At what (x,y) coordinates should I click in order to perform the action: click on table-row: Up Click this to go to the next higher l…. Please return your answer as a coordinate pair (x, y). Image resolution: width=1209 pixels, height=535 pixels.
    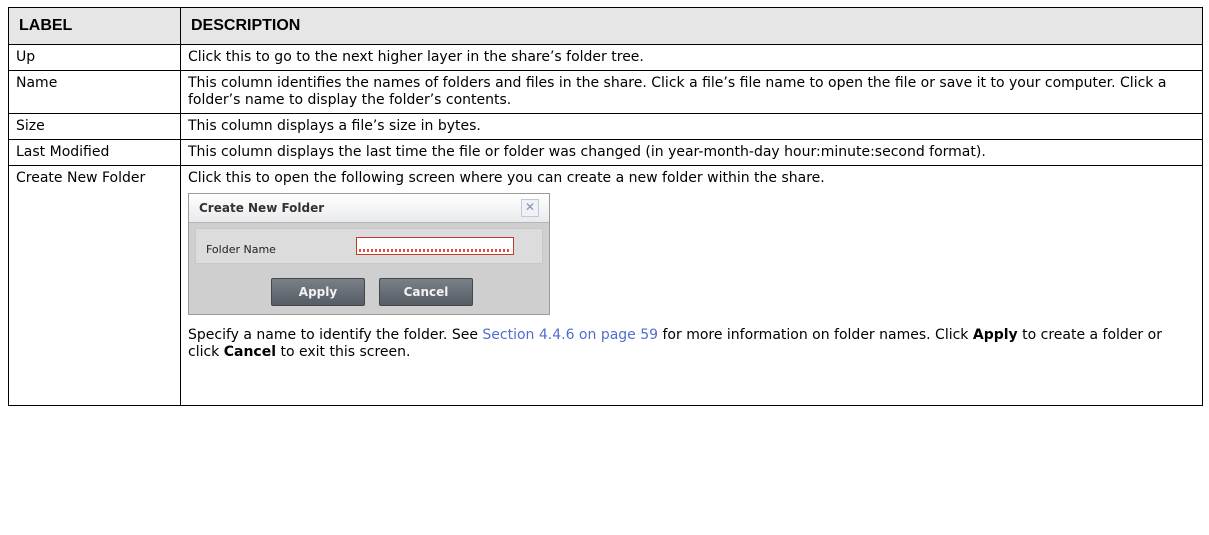
    Looking at the image, I should click on (605, 57).